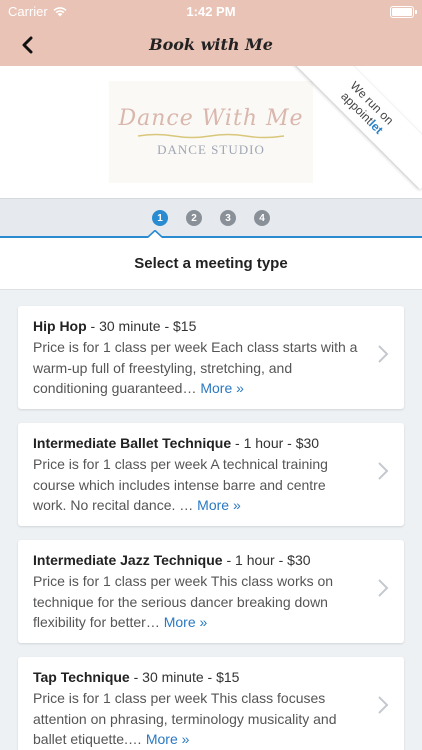  I want to click on step-2: 2, so click(194, 218).